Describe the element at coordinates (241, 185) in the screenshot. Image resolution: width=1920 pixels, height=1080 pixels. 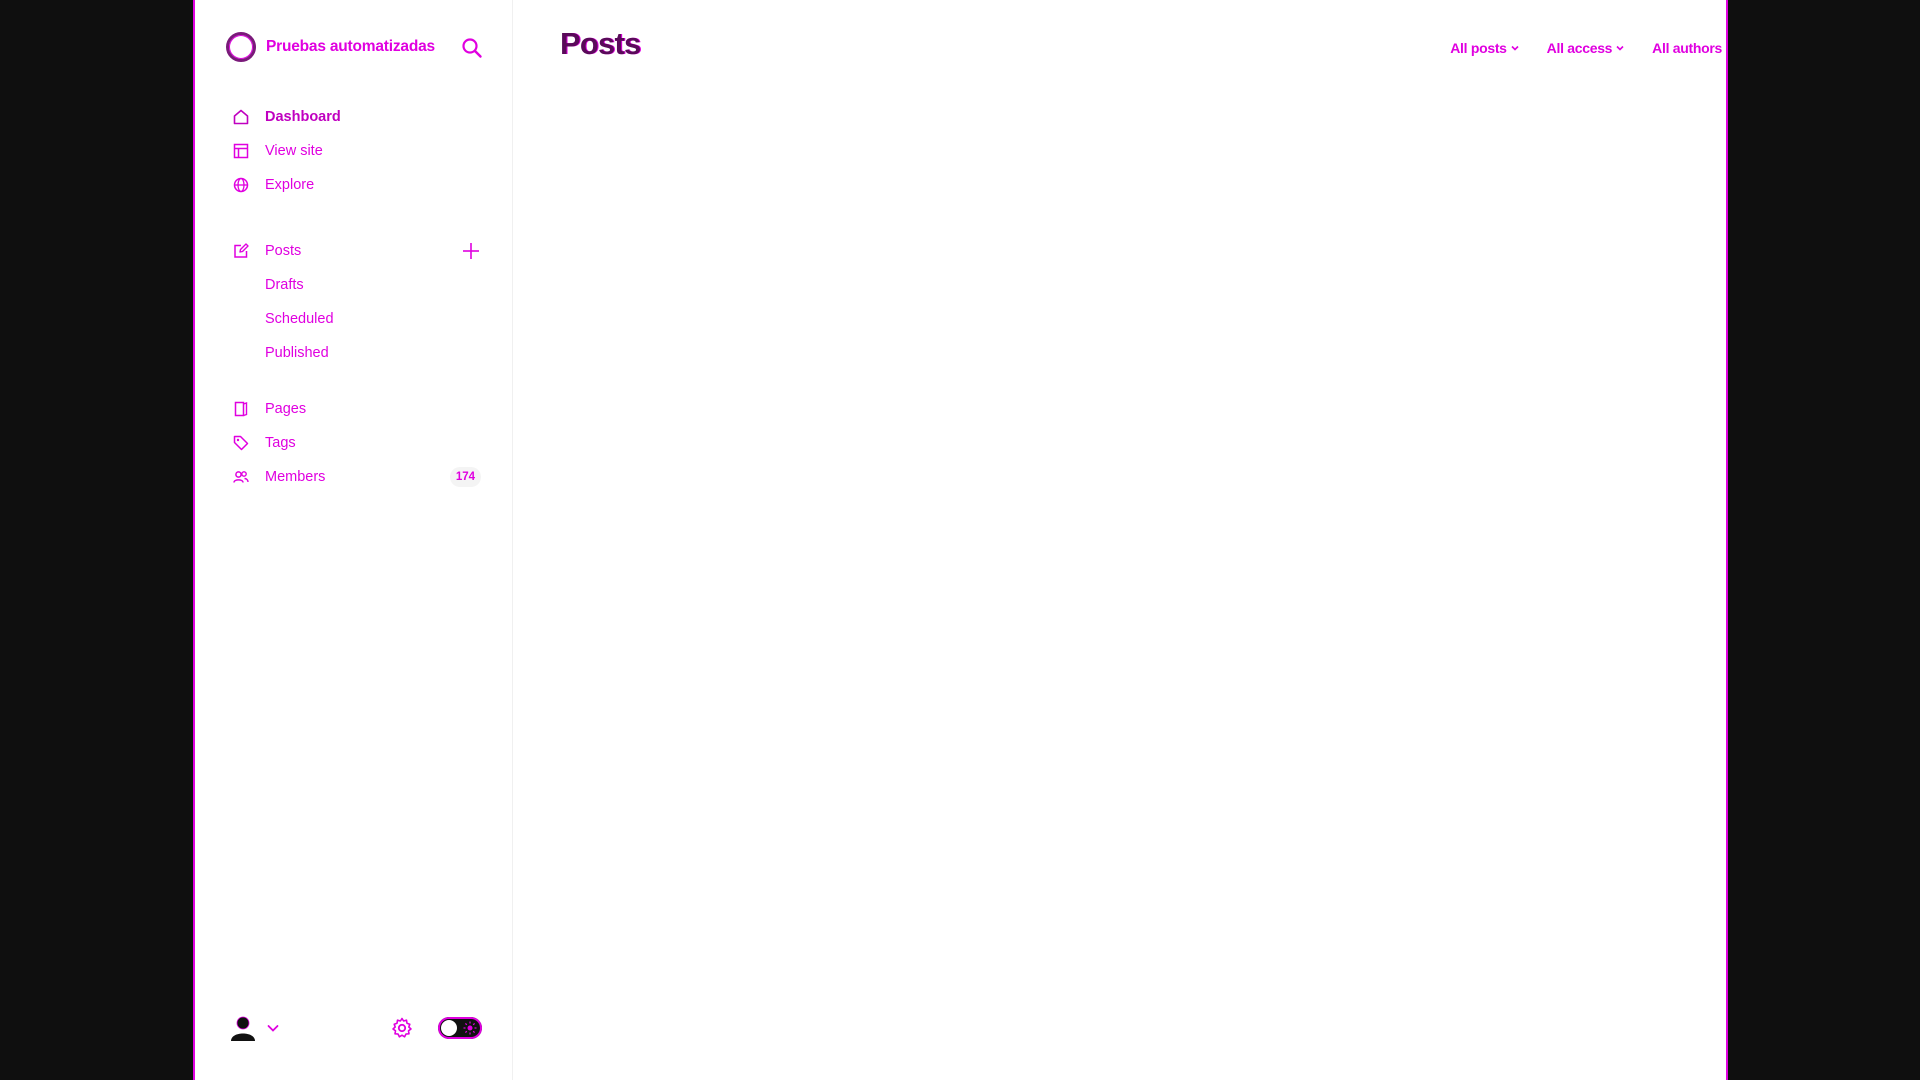
I see `globe-icon` at that location.